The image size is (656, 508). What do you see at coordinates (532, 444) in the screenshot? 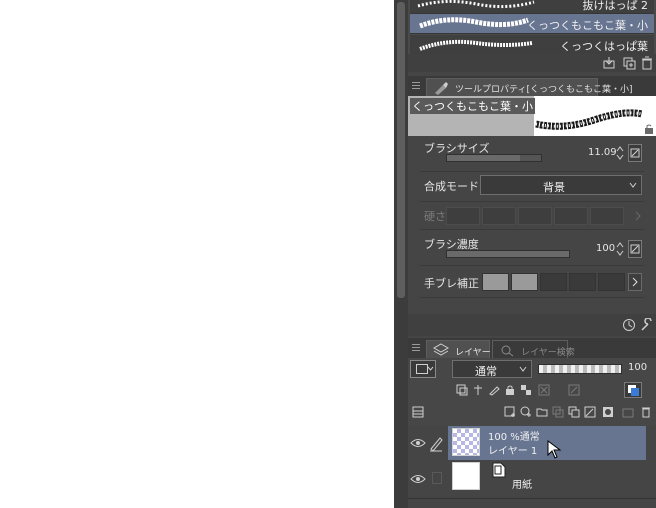
I see `layer-row: 100 %通常 レイヤー 1` at bounding box center [532, 444].